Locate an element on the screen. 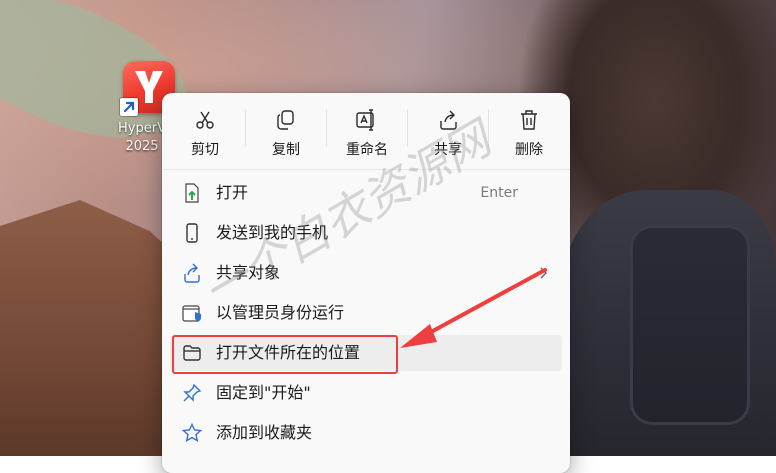  chevron-right-icon is located at coordinates (543, 273).